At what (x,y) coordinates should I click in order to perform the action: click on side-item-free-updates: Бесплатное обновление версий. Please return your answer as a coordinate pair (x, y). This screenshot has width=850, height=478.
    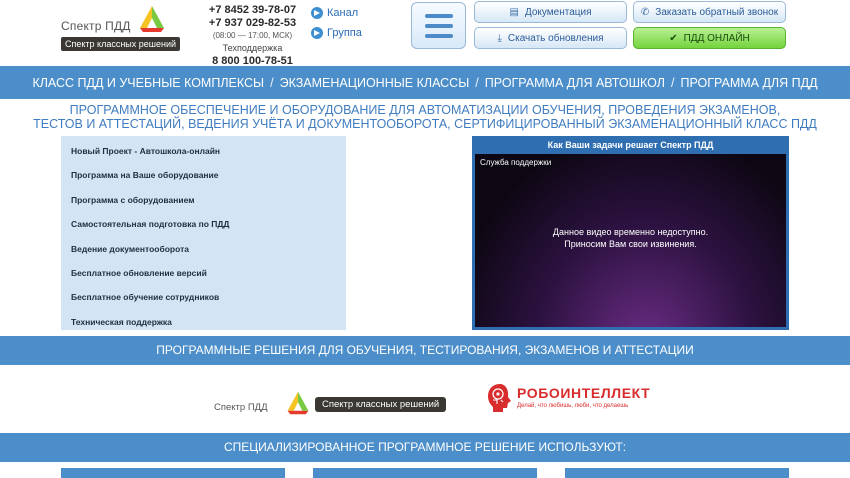
    Looking at the image, I should click on (203, 273).